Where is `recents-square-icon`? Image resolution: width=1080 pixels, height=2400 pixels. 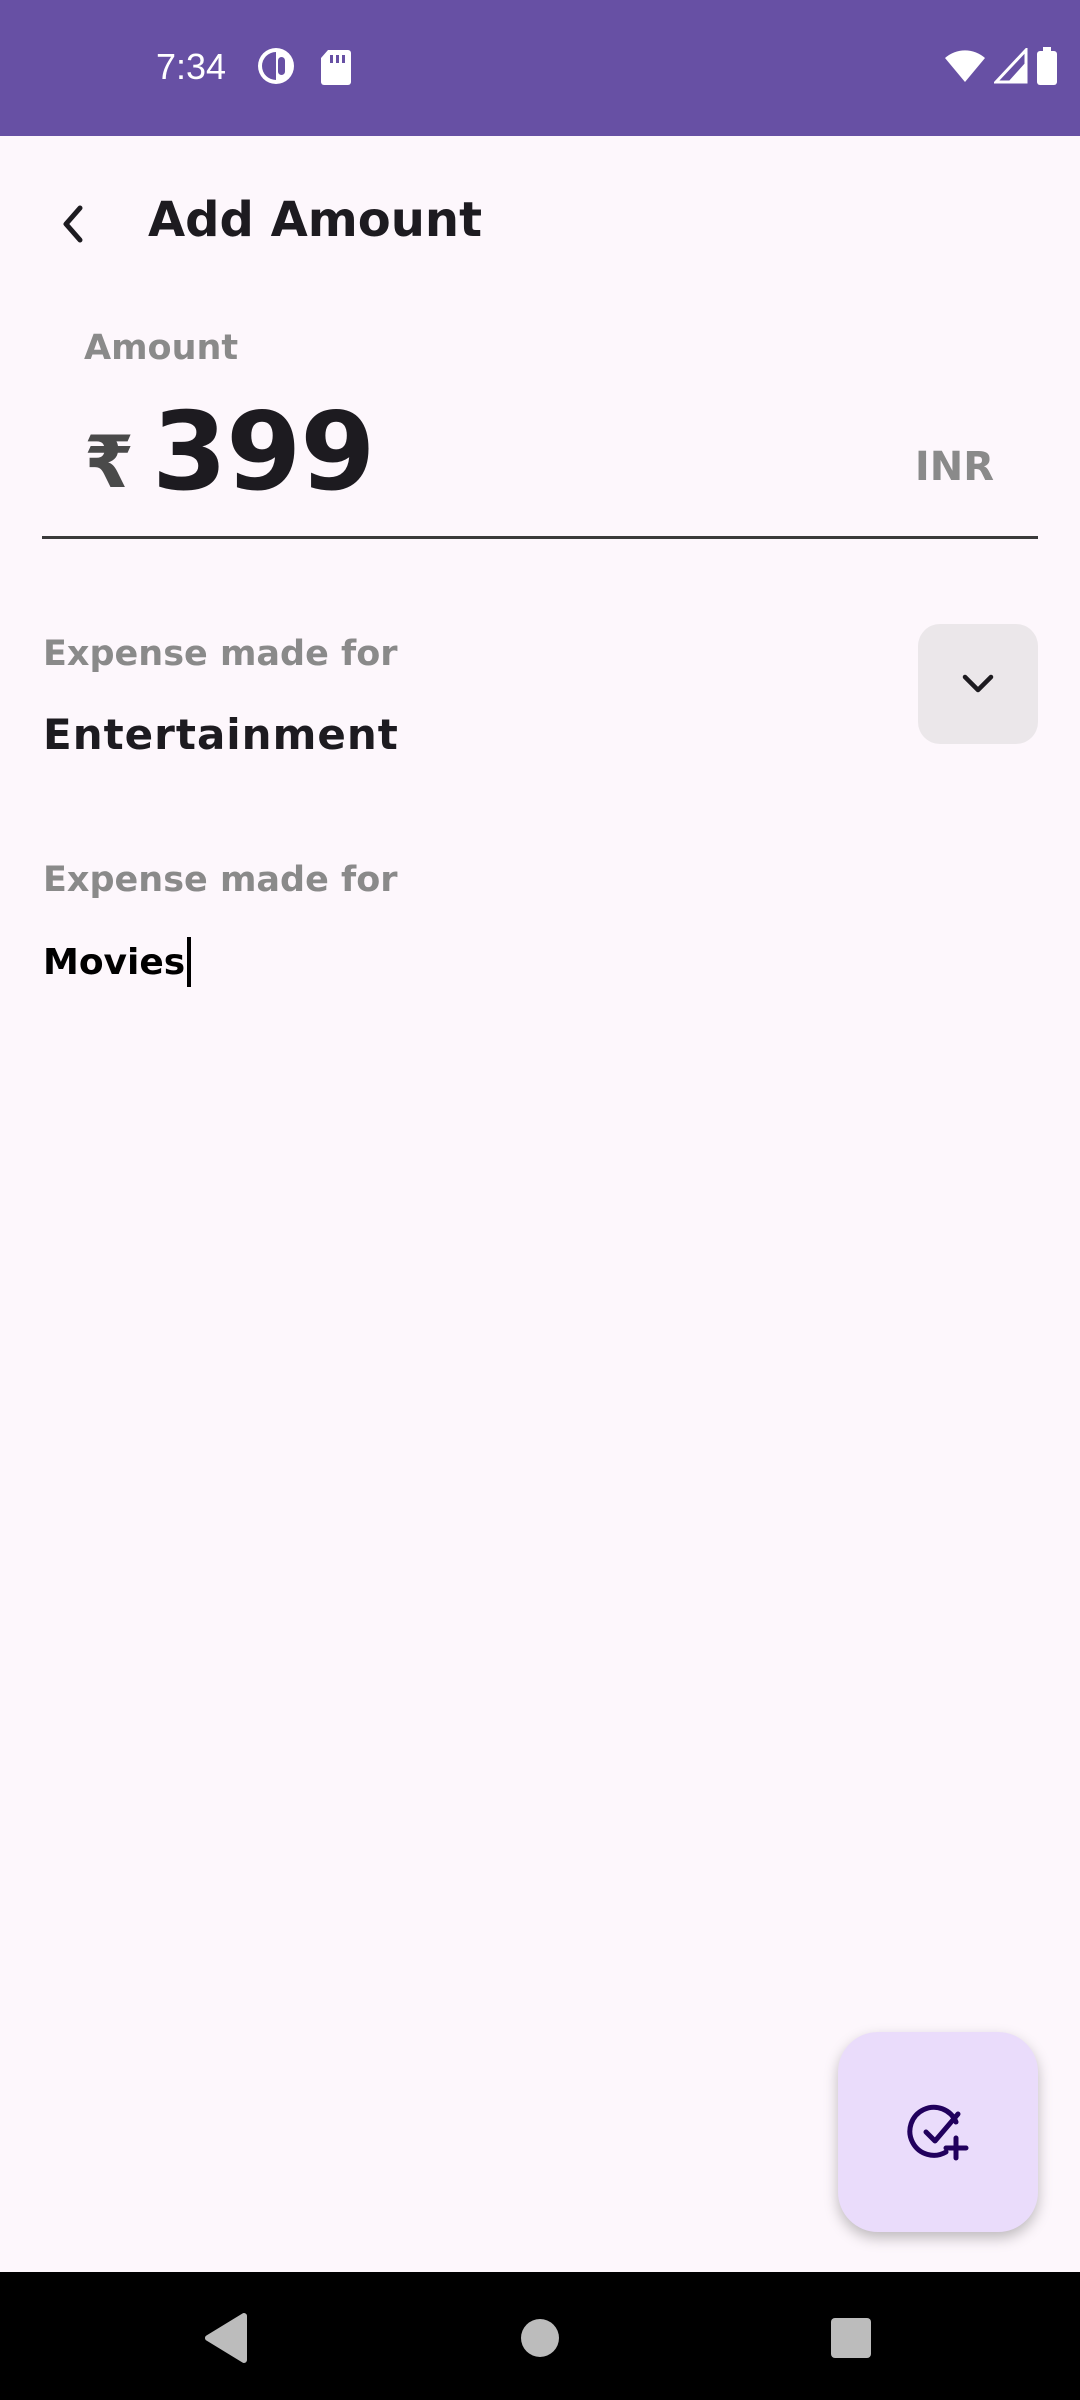 recents-square-icon is located at coordinates (851, 2338).